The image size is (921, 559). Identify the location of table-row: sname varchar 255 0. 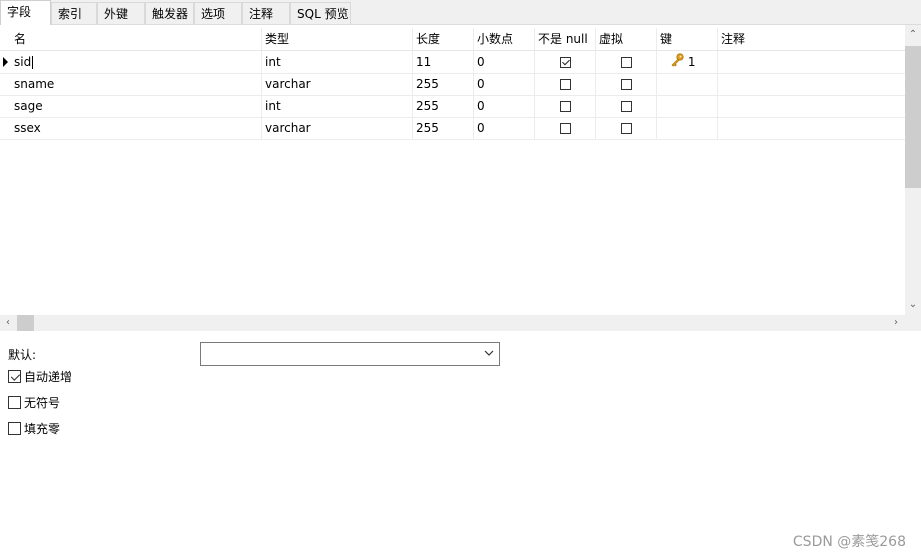
(452, 84).